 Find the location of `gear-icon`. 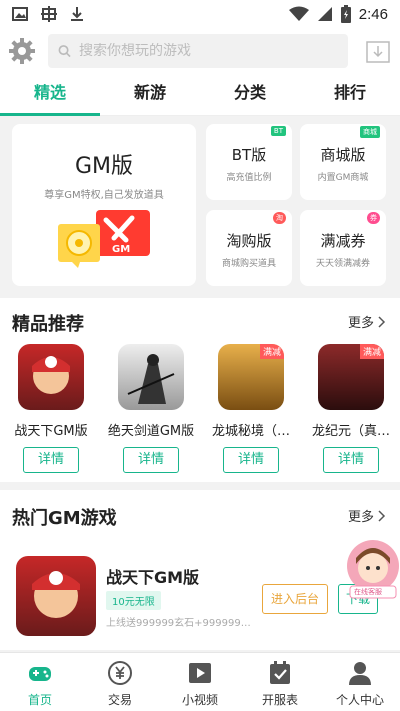

gear-icon is located at coordinates (22, 51).